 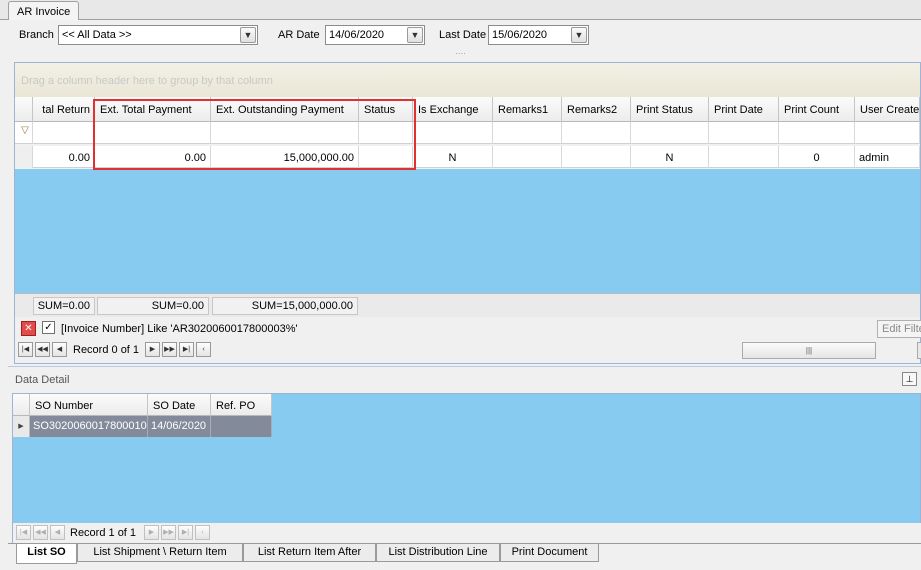 I want to click on tab-ar-invoice: AR Invoice, so click(x=44, y=11).